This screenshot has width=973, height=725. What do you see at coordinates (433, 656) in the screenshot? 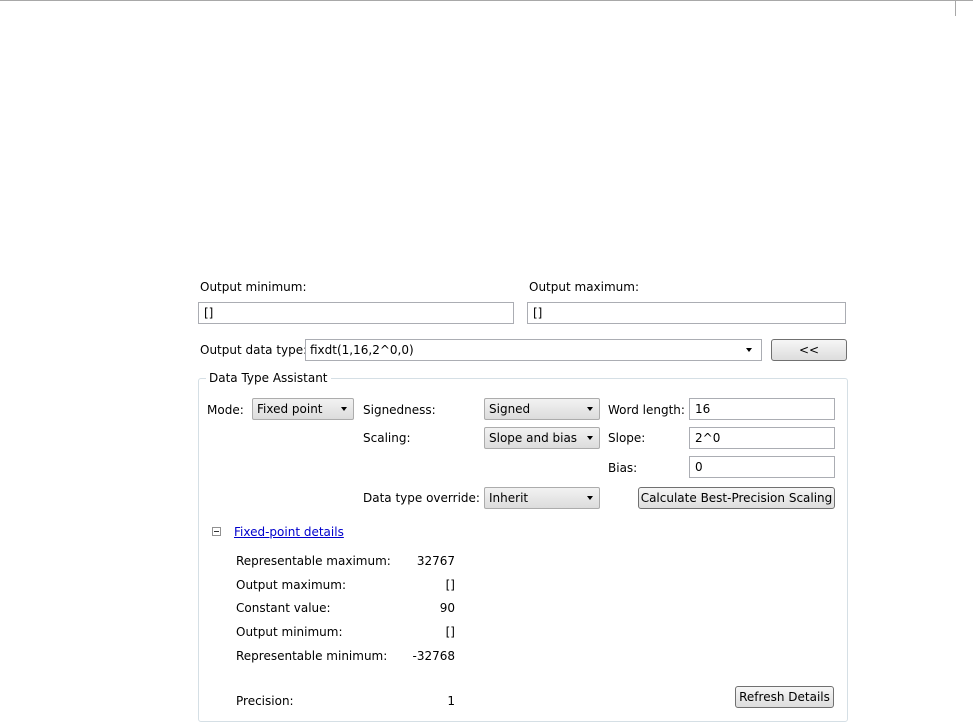
I see `representable-minimum-value: -32768` at bounding box center [433, 656].